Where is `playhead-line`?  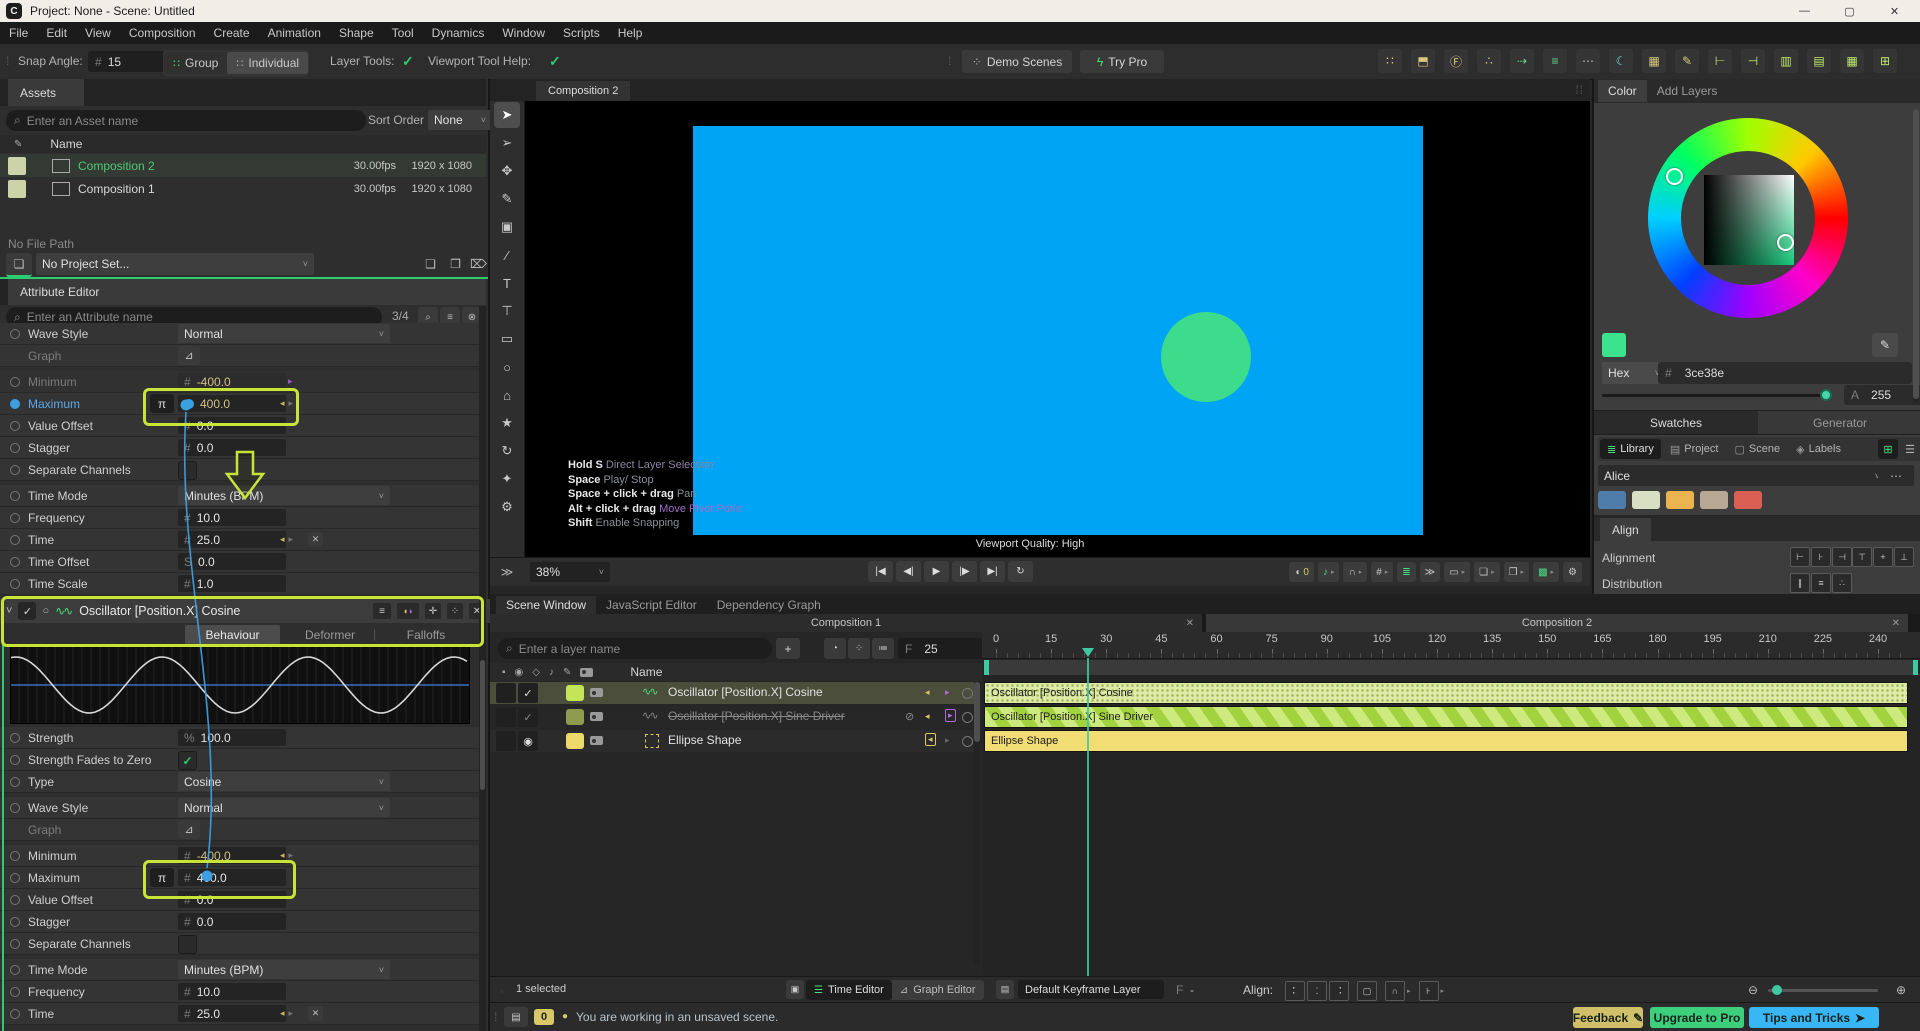 playhead-line is located at coordinates (1087, 817).